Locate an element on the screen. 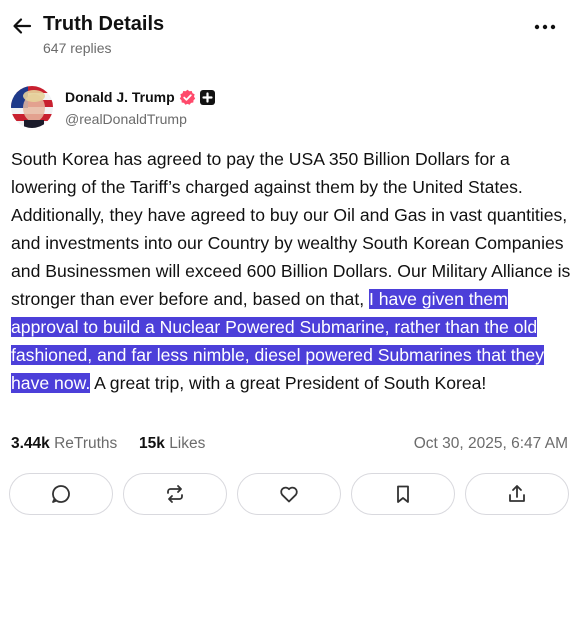 The height and width of the screenshot is (618, 583). likes-label: Likes is located at coordinates (187, 443).